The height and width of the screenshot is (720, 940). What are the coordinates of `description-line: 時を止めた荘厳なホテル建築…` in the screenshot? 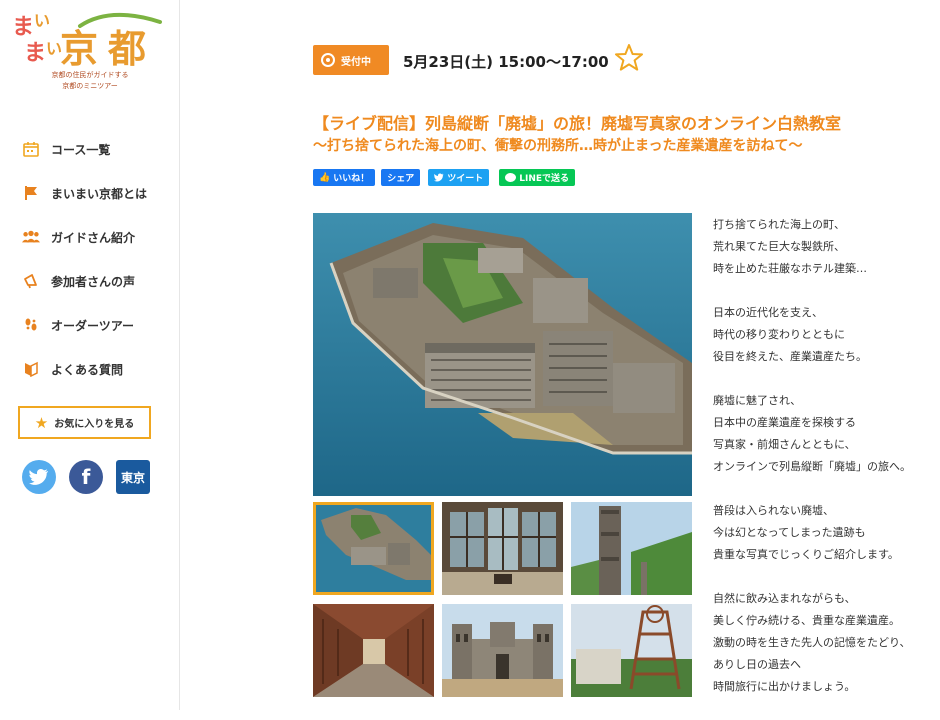 It's located at (790, 268).